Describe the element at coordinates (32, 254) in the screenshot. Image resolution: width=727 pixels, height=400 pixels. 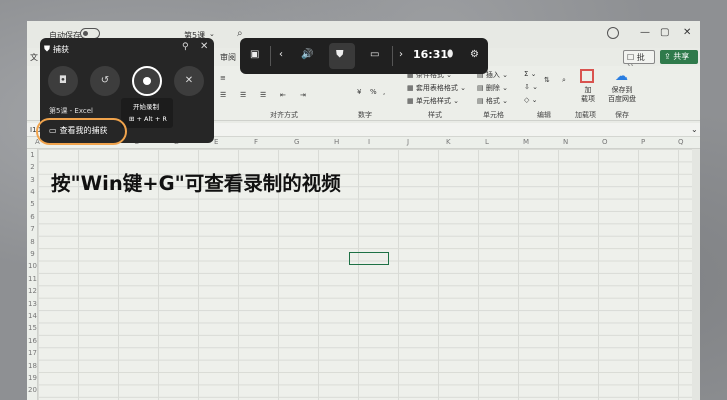
I see `row-header: 9` at that location.